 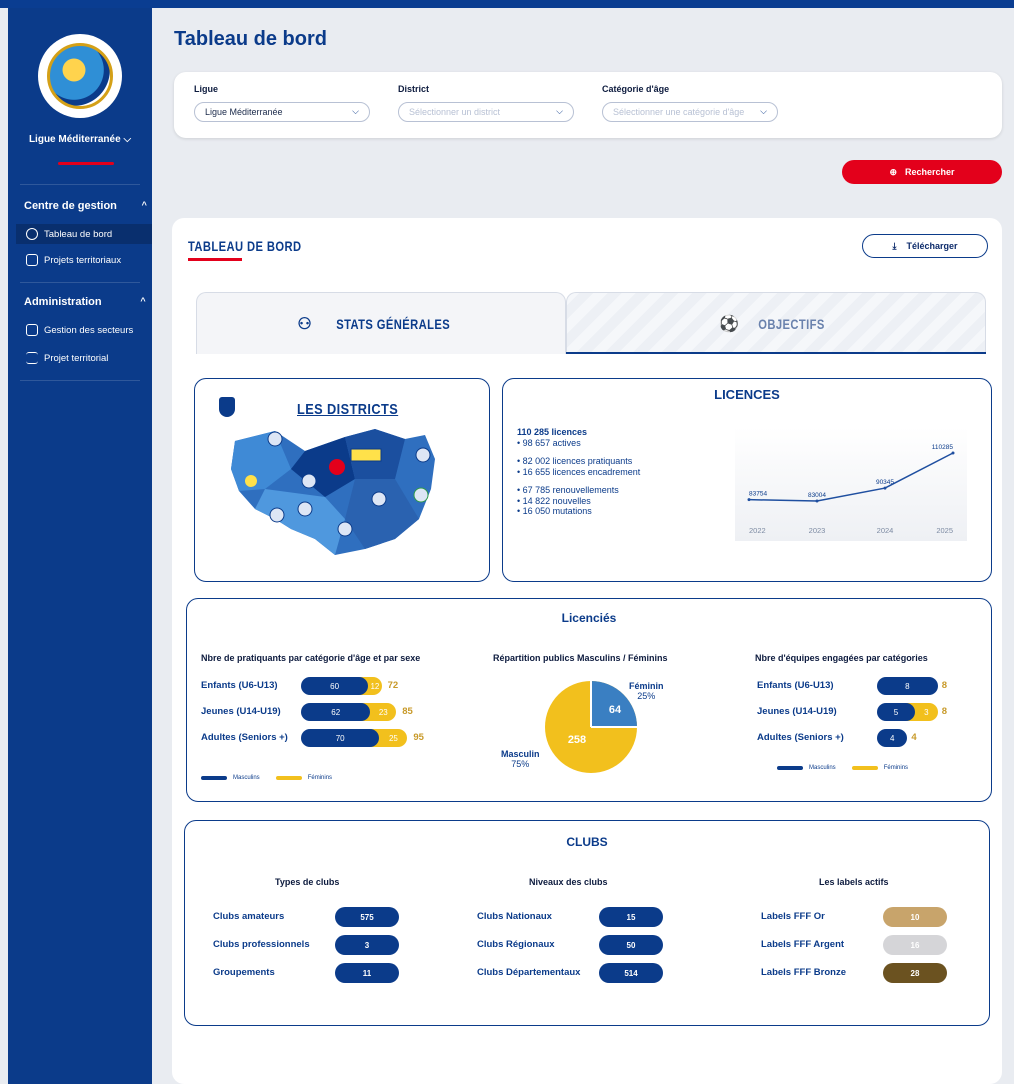 I want to click on district-select: Sélectionner un district ⌵, so click(x=486, y=112).